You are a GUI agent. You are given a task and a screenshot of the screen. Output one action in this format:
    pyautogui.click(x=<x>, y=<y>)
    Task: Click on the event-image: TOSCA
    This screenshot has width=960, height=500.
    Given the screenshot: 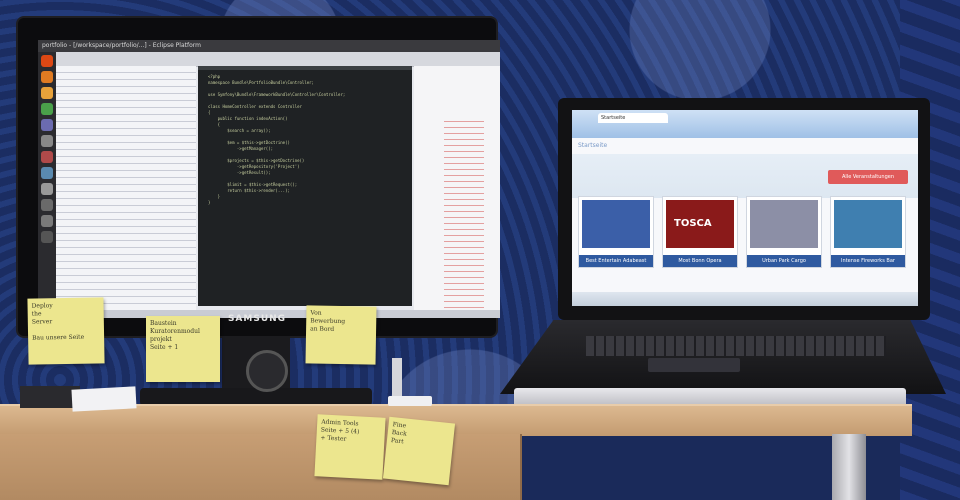 What is the action you would take?
    pyautogui.click(x=700, y=224)
    